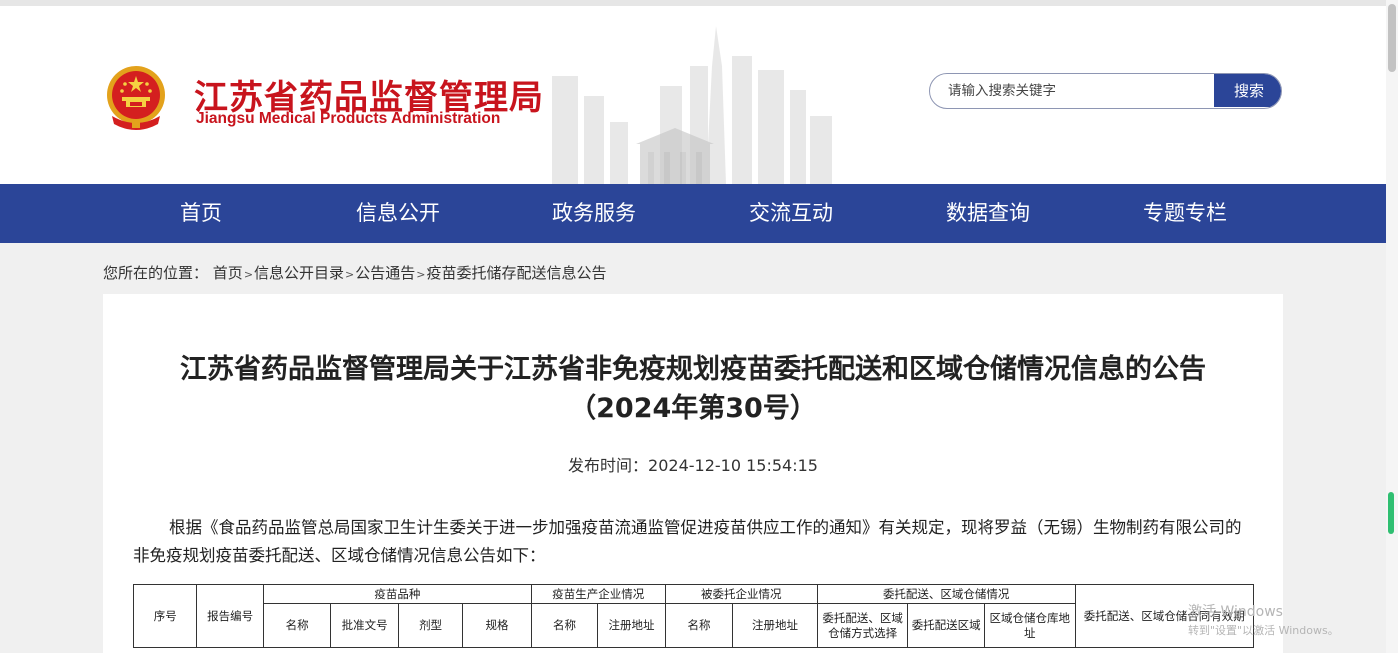  Describe the element at coordinates (693, 213) in the screenshot. I see `main-nav: 首页 信息公开 政务服务 交流互动 数据查询 专题专栏` at that location.